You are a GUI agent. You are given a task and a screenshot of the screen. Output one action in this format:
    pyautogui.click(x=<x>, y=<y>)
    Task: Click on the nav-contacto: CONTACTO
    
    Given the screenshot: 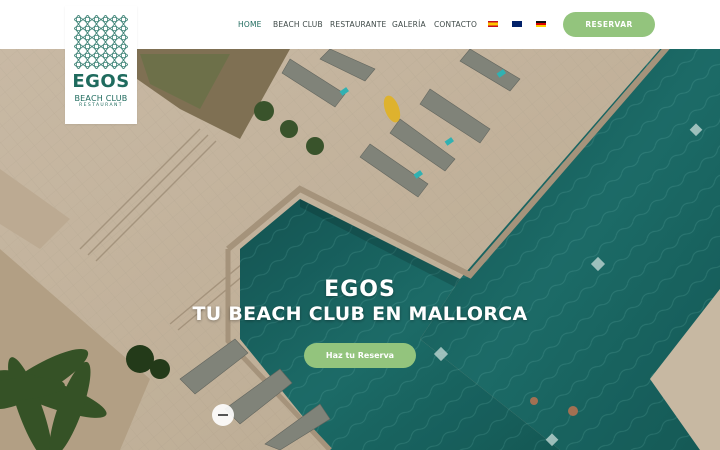 What is the action you would take?
    pyautogui.click(x=455, y=25)
    